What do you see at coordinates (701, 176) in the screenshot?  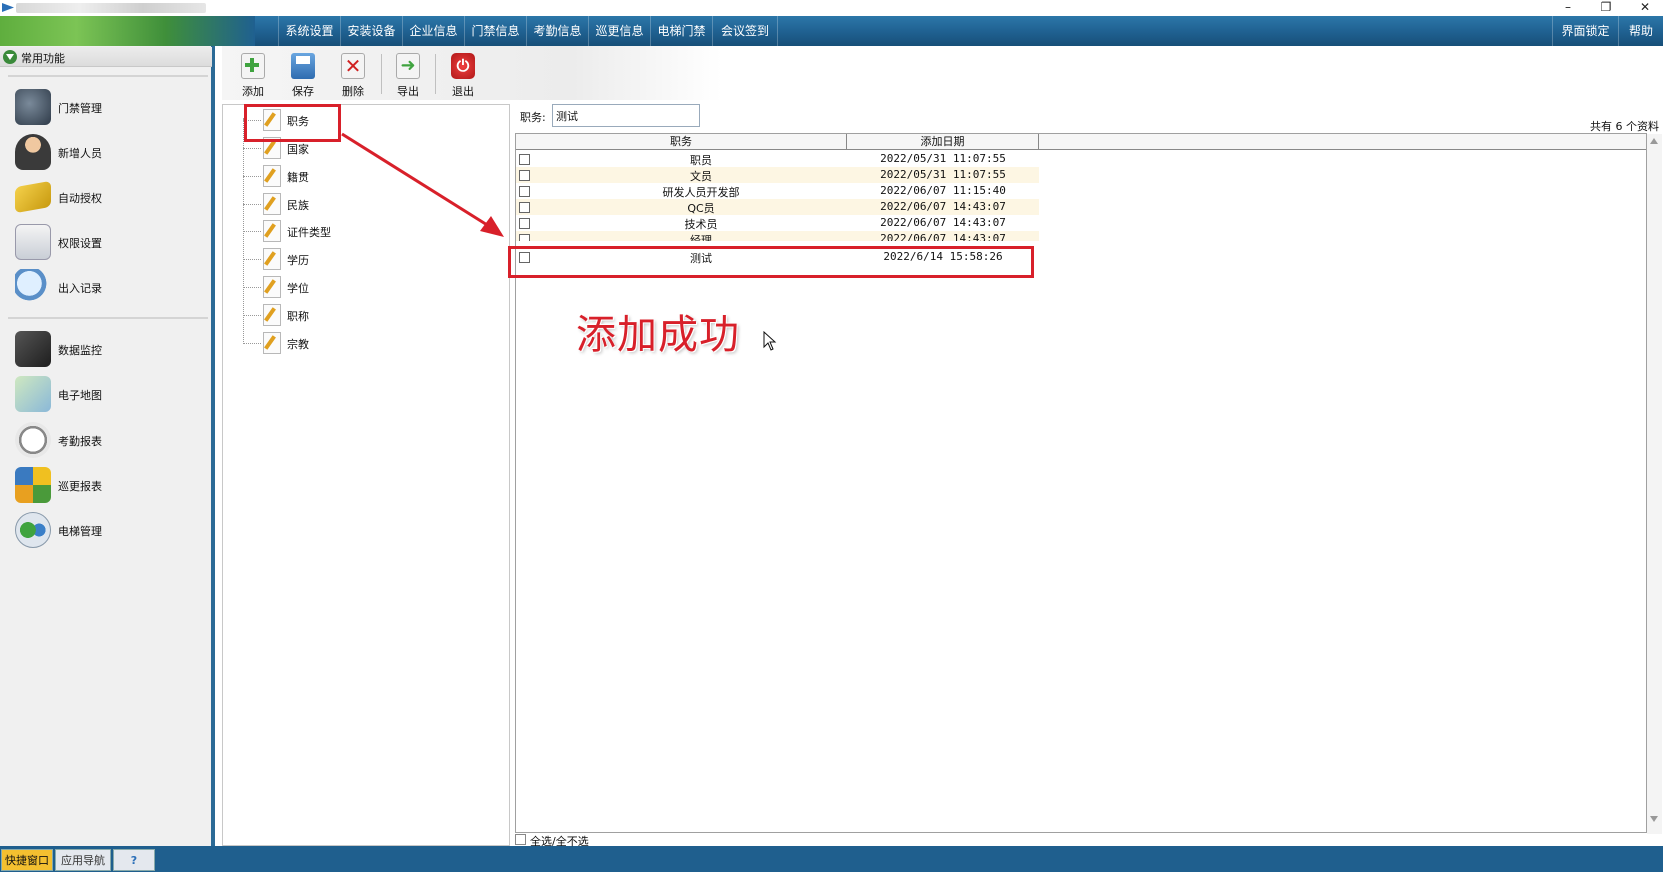 I see `cell-position: 文员` at bounding box center [701, 176].